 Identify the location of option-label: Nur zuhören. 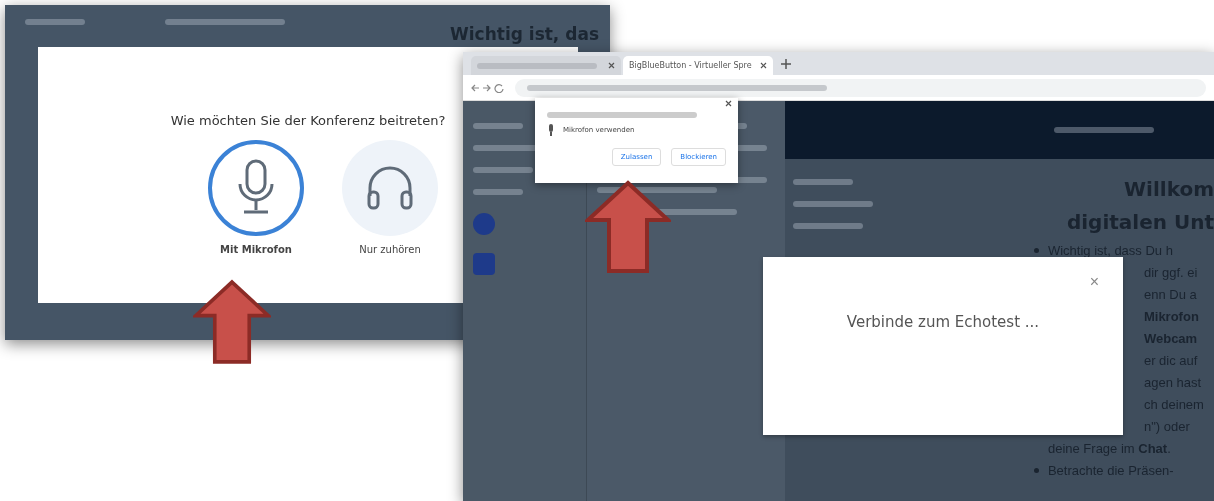
(390, 249).